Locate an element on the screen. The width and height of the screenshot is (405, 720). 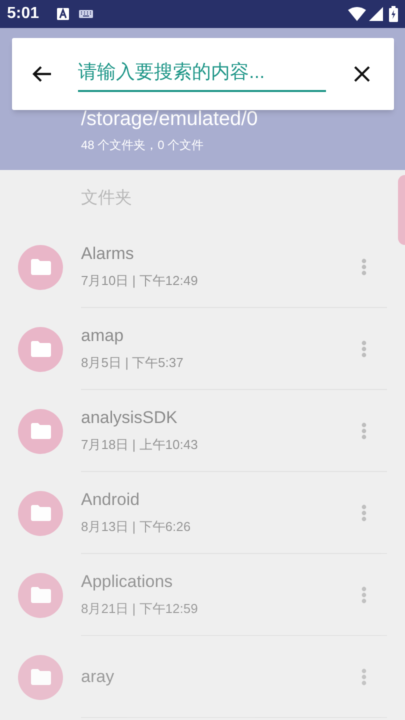
scrollbar is located at coordinates (401, 210).